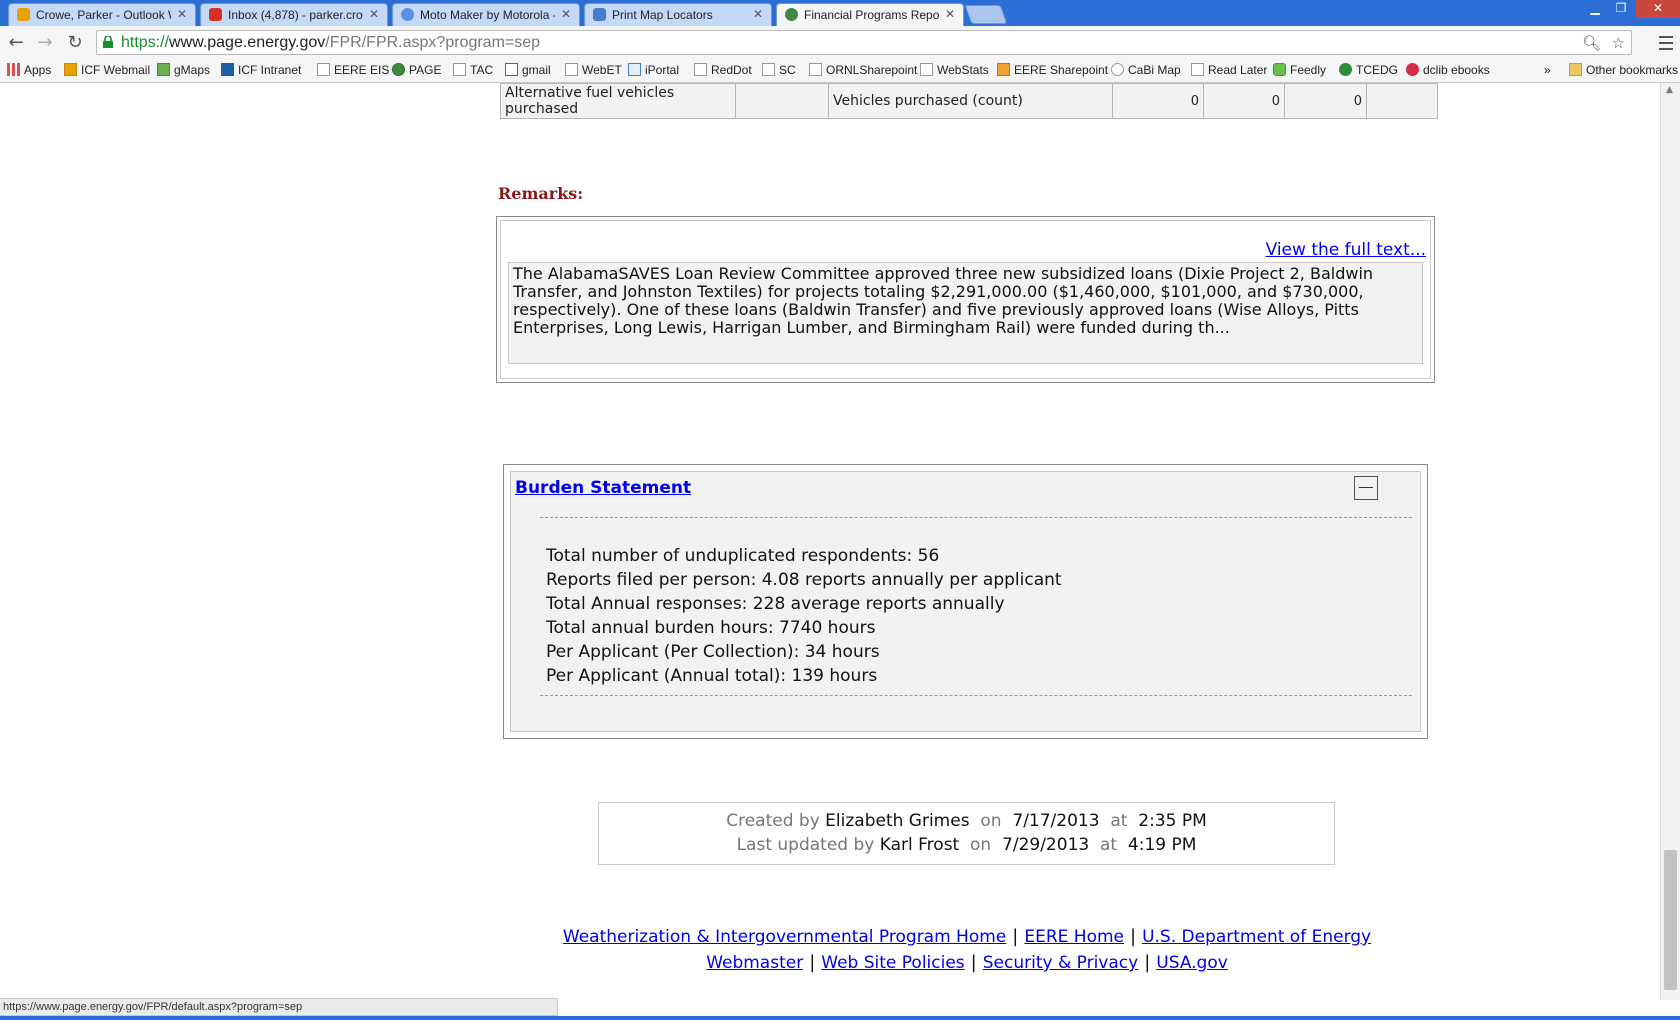 This screenshot has width=1680, height=1020. Describe the element at coordinates (473, 70) in the screenshot. I see `bookmark-tac: TAC` at that location.